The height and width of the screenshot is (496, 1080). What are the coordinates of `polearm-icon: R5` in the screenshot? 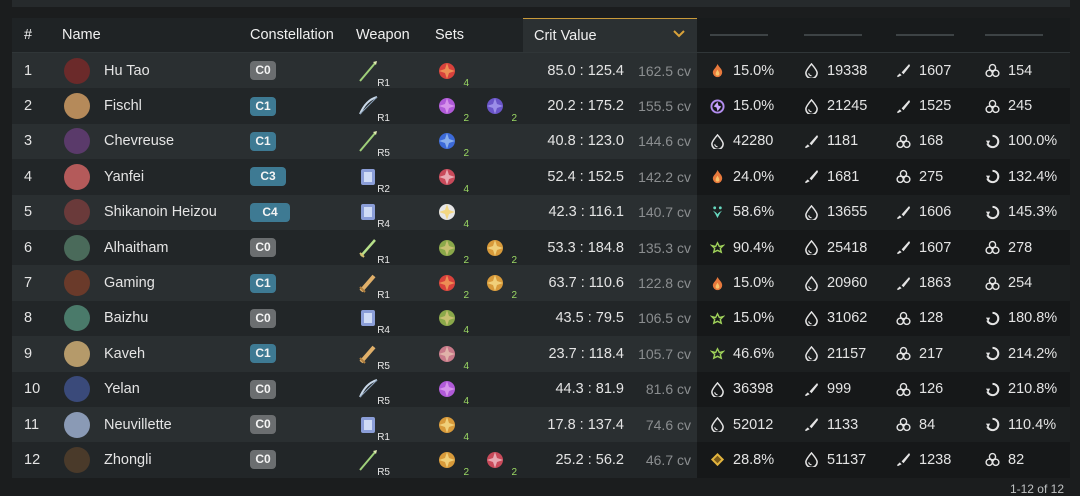 It's located at (373, 144).